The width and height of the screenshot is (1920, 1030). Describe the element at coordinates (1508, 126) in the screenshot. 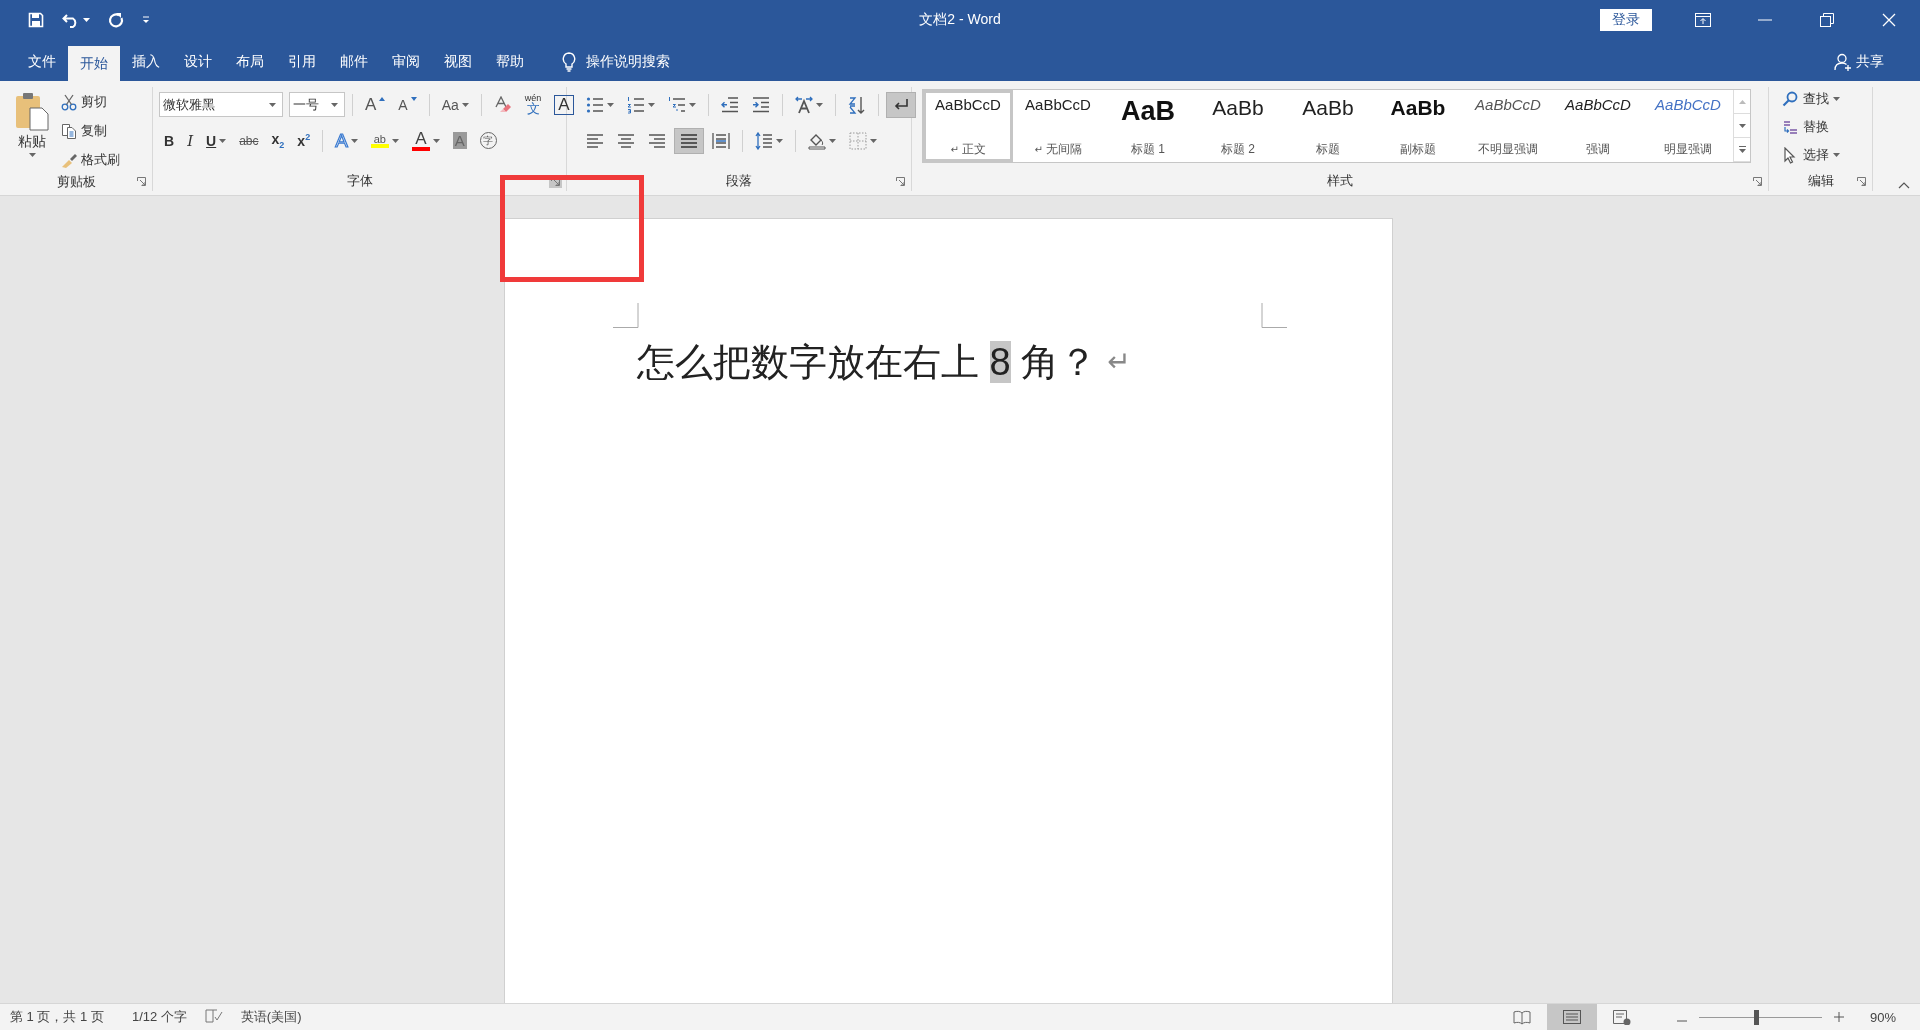

I see `style-item: AaBbCcD 不明显强调` at that location.